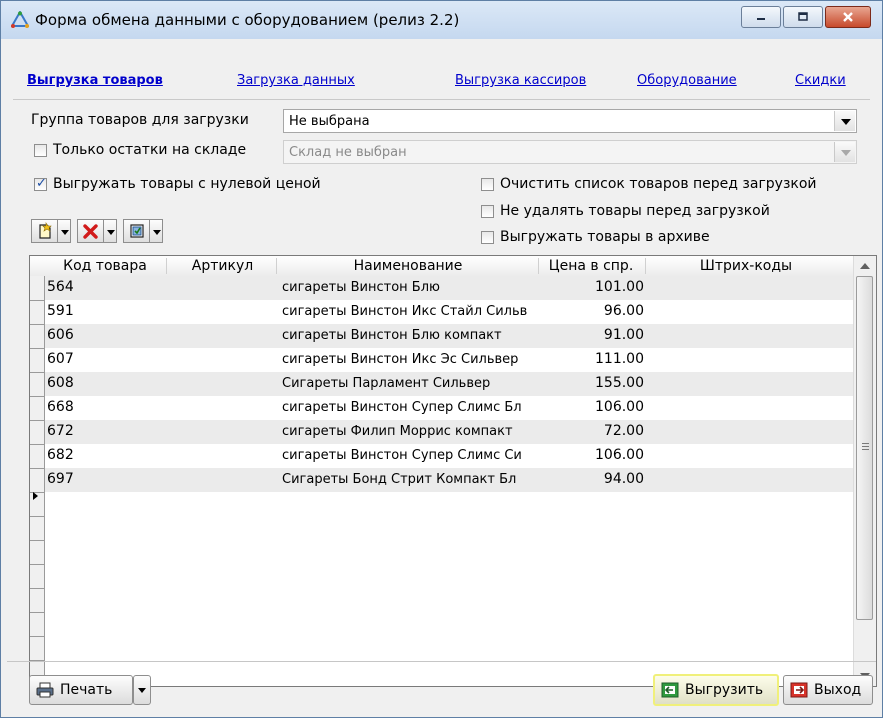  Describe the element at coordinates (399, 479) in the screenshot. I see `cell-name: Сигареты Бонд Стрит Компакт Бл` at that location.